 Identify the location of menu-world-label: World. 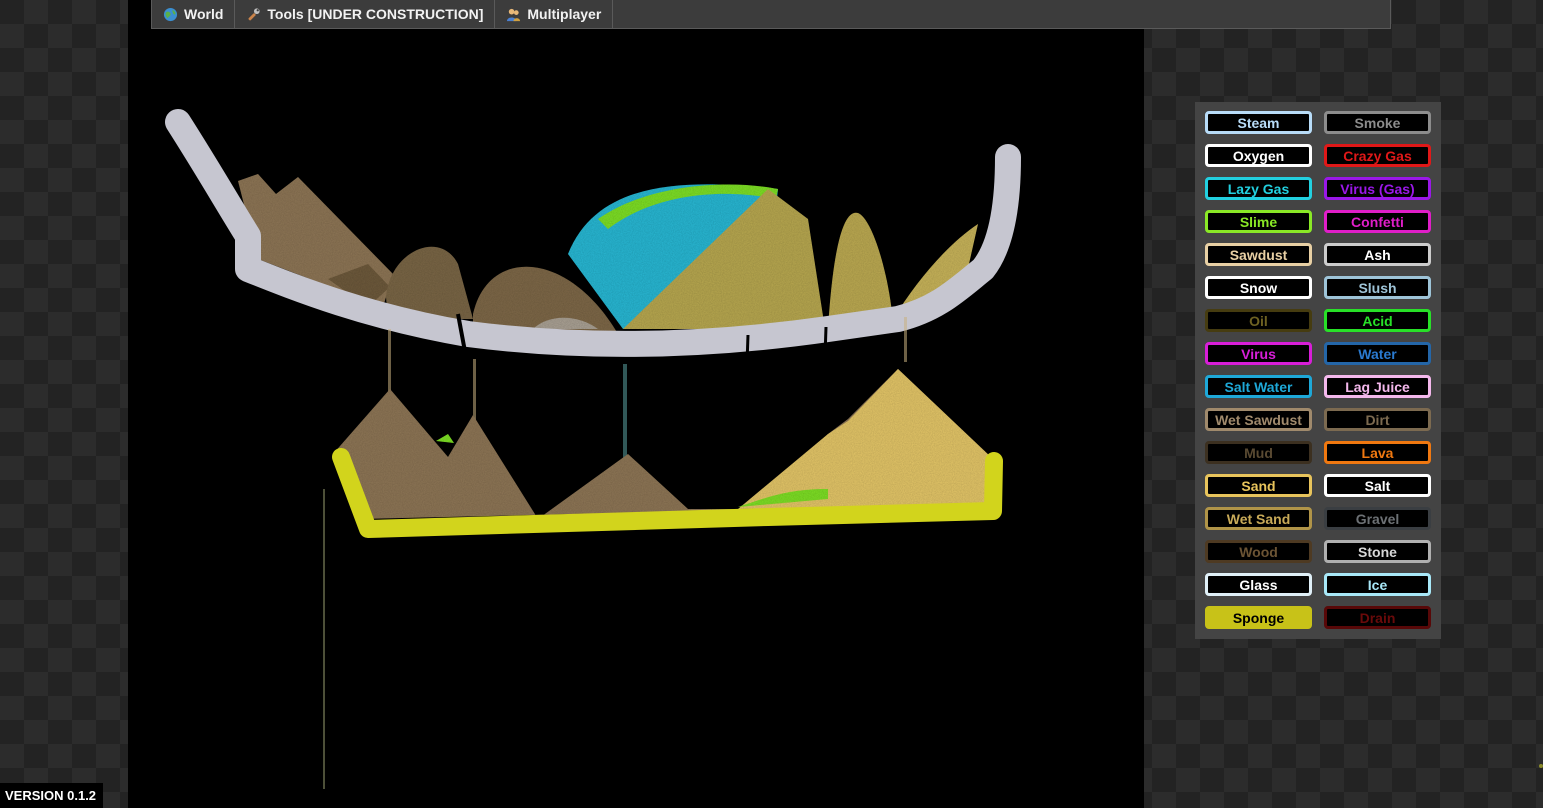
(204, 14).